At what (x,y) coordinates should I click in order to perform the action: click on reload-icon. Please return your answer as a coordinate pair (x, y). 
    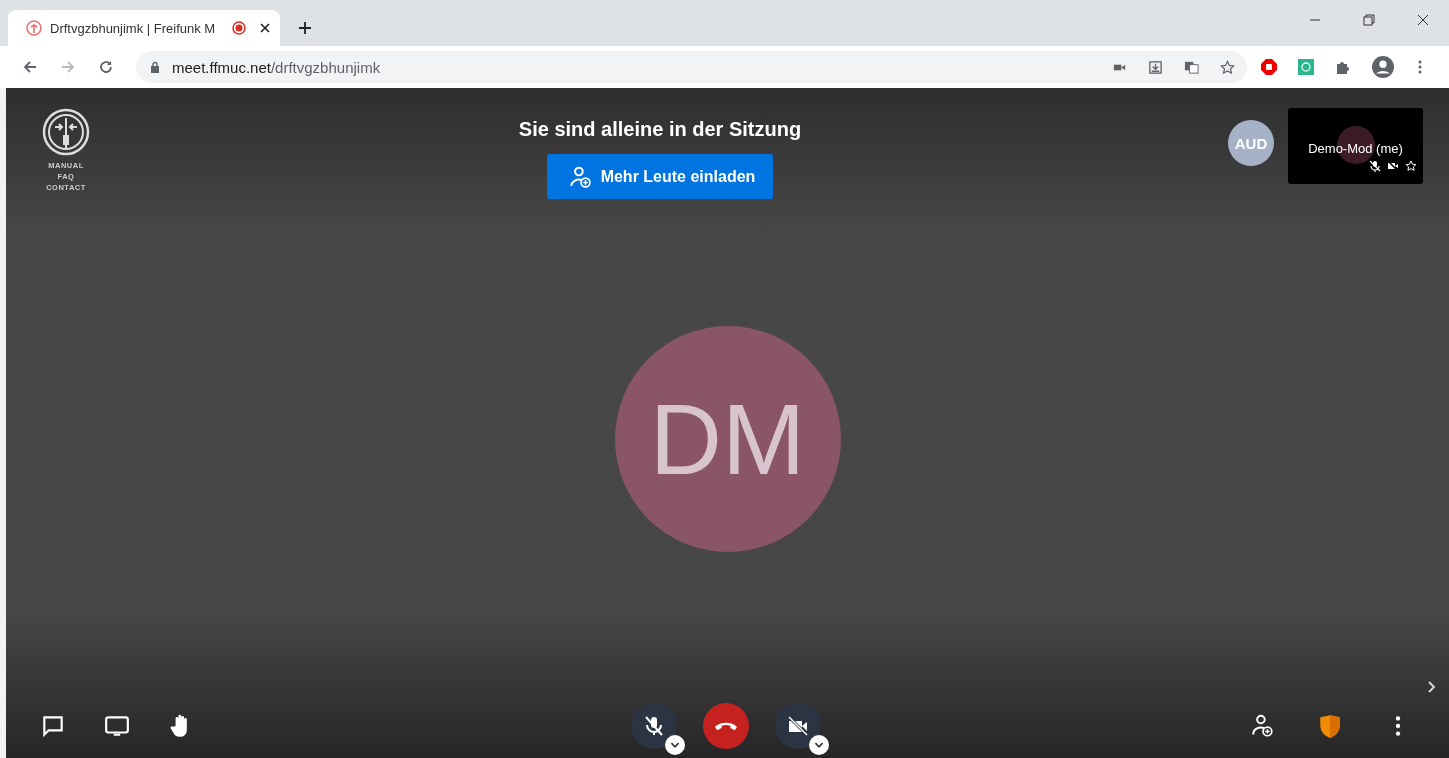
    Looking at the image, I should click on (106, 67).